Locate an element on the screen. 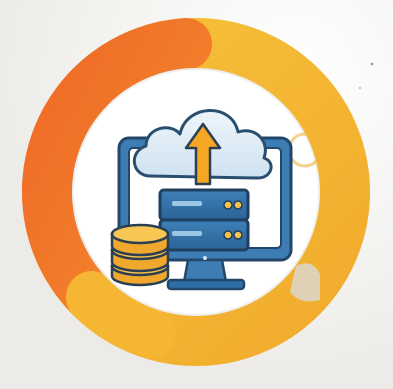 The height and width of the screenshot is (389, 393). database-coins-icon is located at coordinates (140, 255).